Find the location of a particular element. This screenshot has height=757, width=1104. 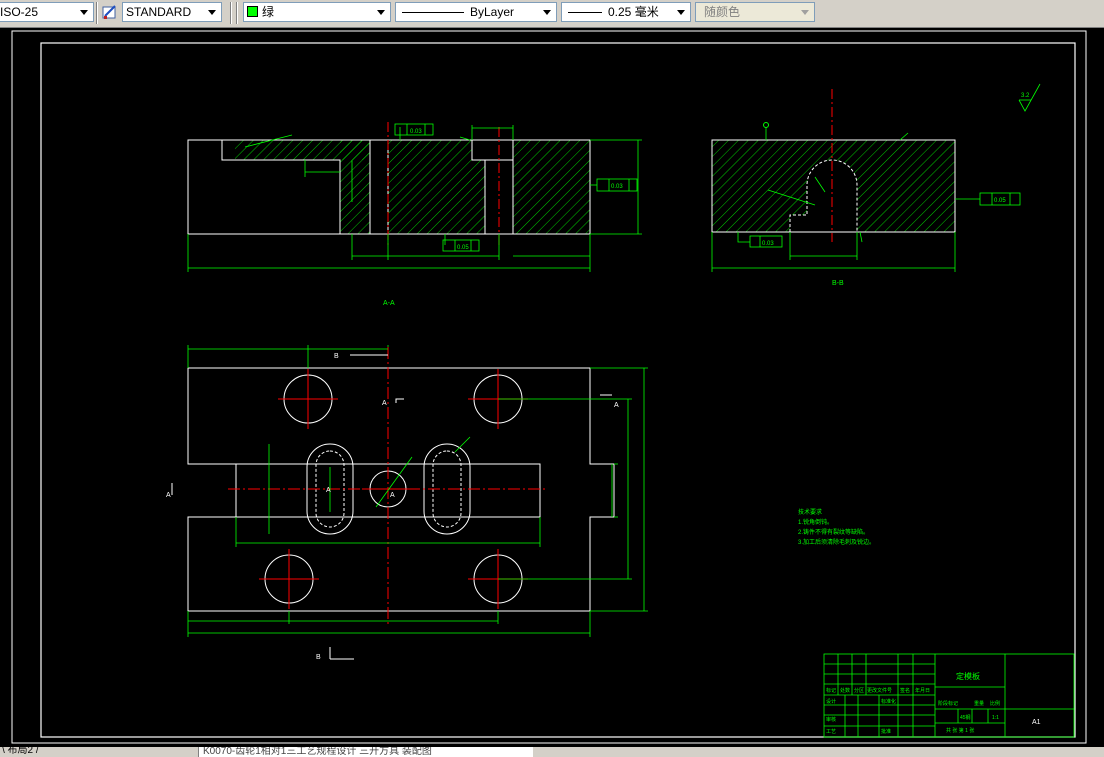

properties-toolbar: ISO-25 STANDARD 绿 ByLayer 0.25 毫米 随颜色 is located at coordinates (552, 14).